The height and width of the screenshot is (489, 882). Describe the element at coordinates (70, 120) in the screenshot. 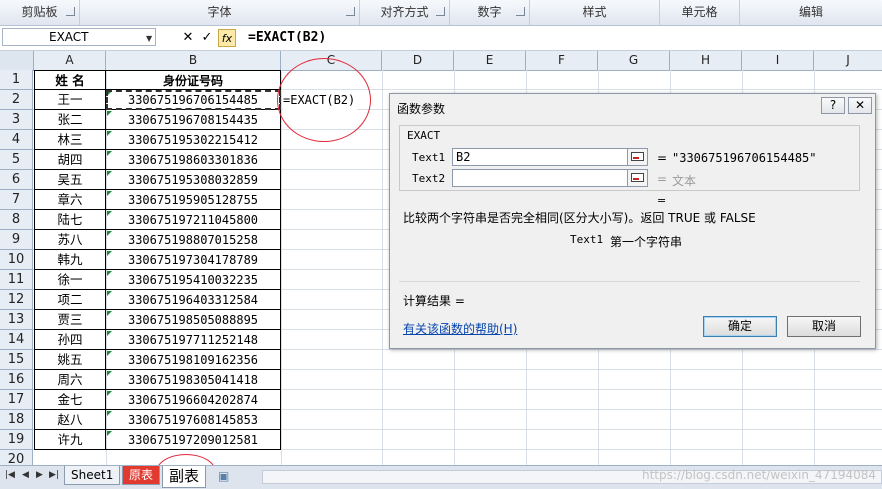

I see `name-cell: 张二` at that location.